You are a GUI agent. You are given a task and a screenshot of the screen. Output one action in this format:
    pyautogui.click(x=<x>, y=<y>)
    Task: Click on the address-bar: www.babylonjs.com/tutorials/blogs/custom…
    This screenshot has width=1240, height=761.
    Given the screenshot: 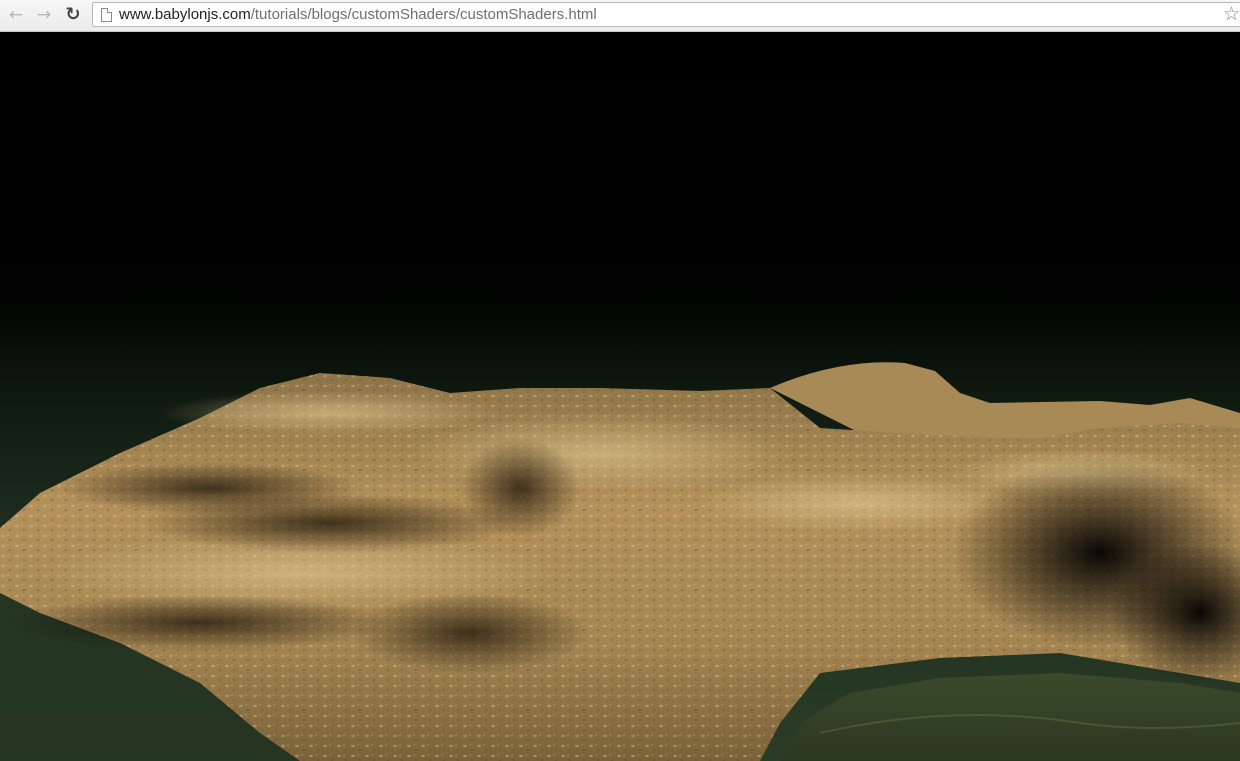 What is the action you would take?
    pyautogui.click(x=666, y=14)
    